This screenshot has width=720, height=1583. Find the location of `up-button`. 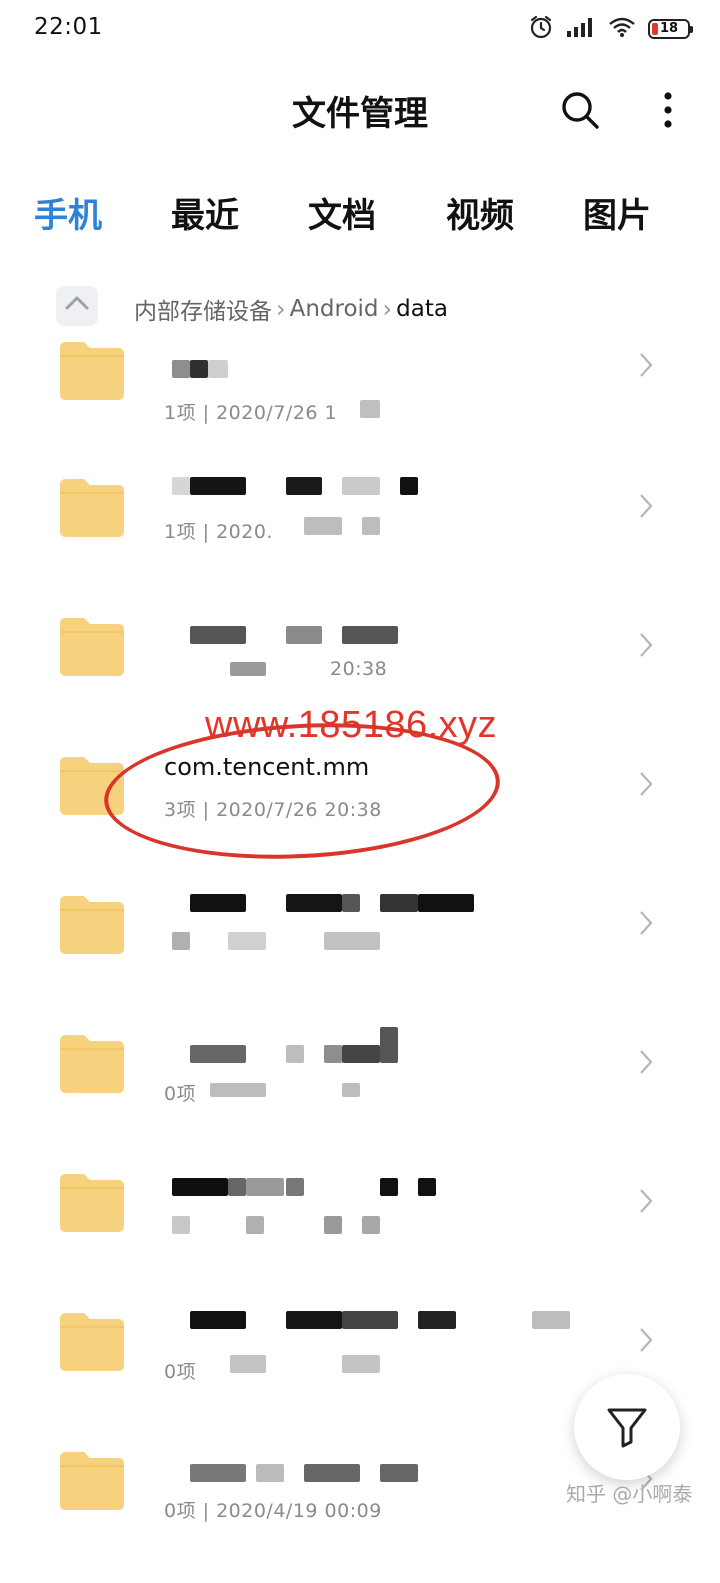

up-button is located at coordinates (77, 306).